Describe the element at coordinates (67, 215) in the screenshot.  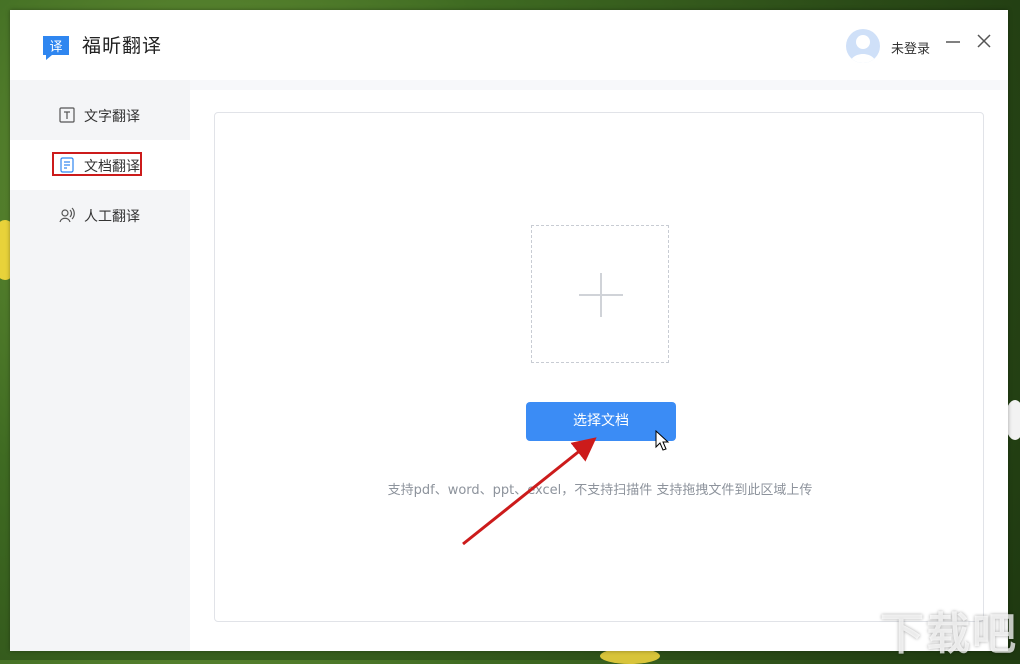
I see `human-voice-icon` at that location.